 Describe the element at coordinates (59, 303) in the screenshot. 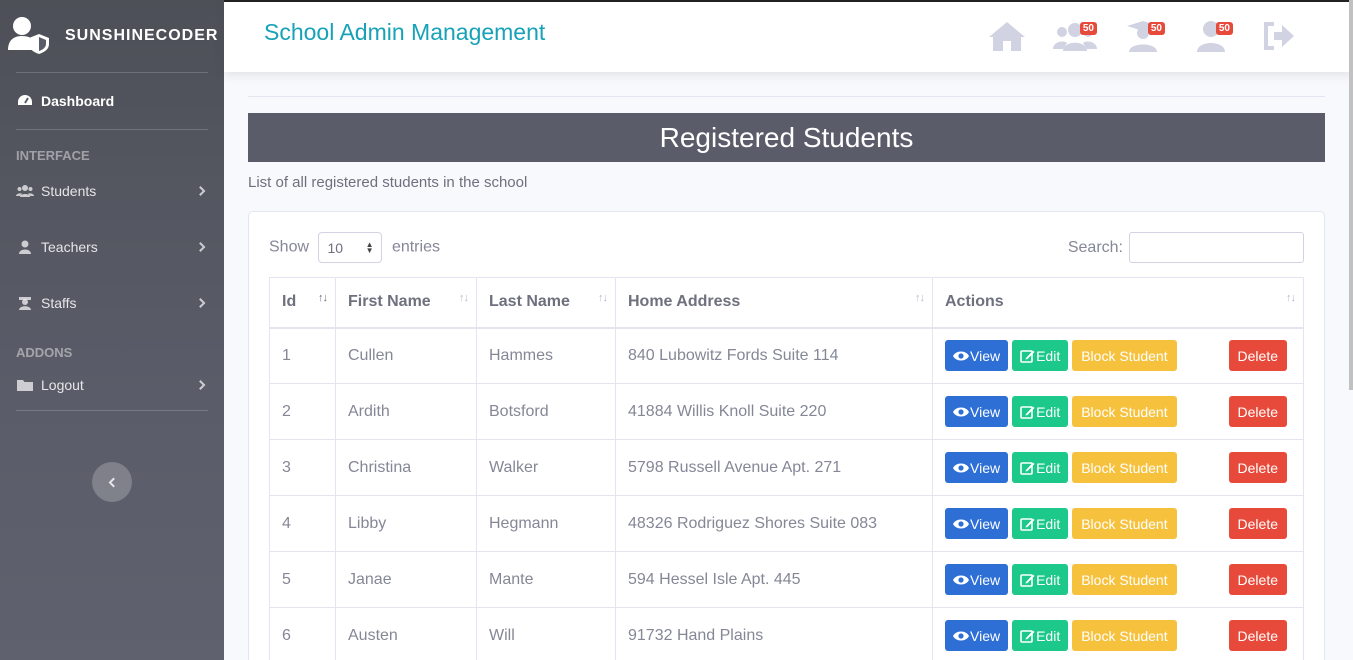

I see `sidebar-item-label: Staffs` at that location.